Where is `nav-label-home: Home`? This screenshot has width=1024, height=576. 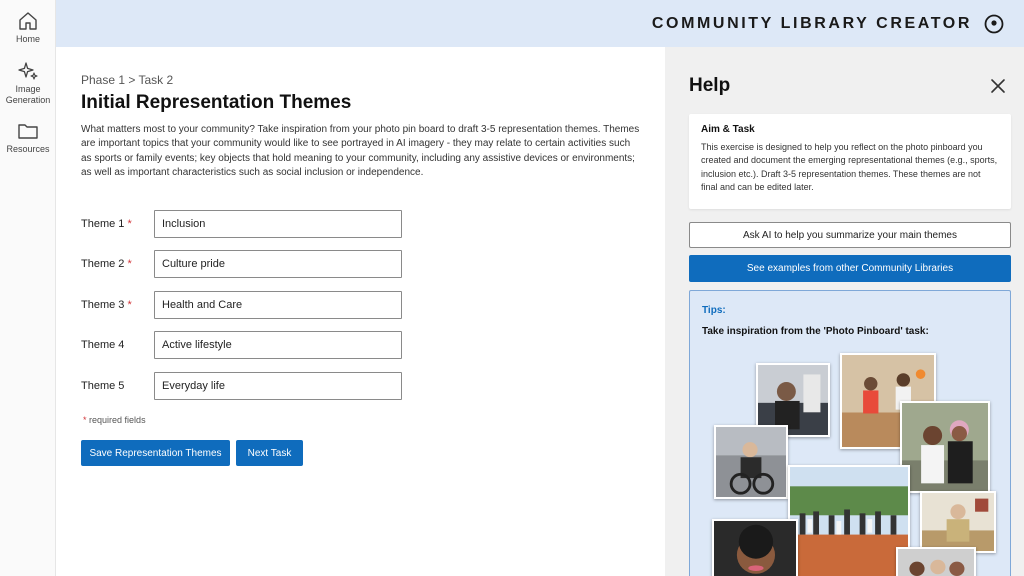 nav-label-home: Home is located at coordinates (27, 39).